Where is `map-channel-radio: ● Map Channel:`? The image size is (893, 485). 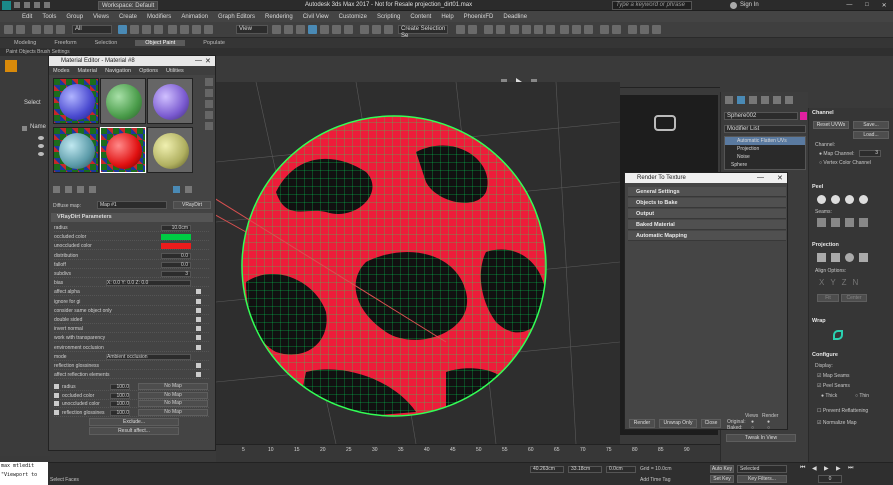
map-channel-radio: ● Map Channel: is located at coordinates (837, 154).